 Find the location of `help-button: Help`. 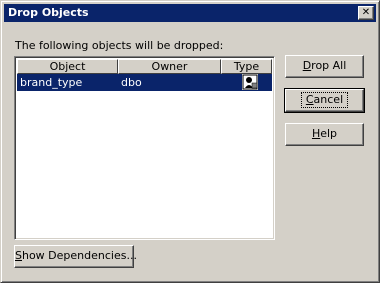

help-button: Help is located at coordinates (324, 134).